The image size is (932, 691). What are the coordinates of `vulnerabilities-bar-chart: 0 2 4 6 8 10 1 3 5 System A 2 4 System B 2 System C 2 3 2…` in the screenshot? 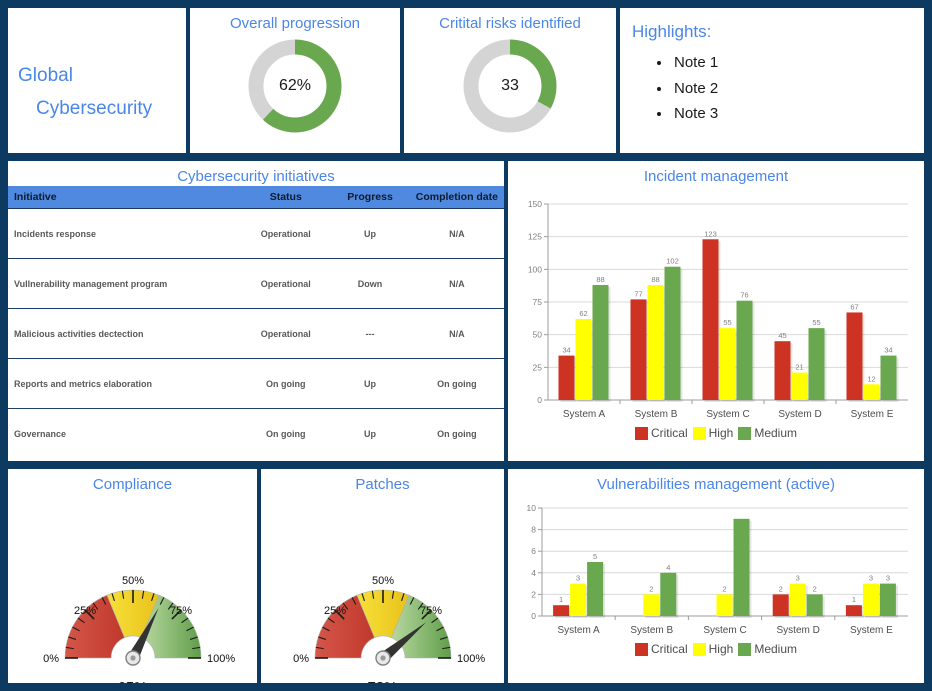 It's located at (717, 569).